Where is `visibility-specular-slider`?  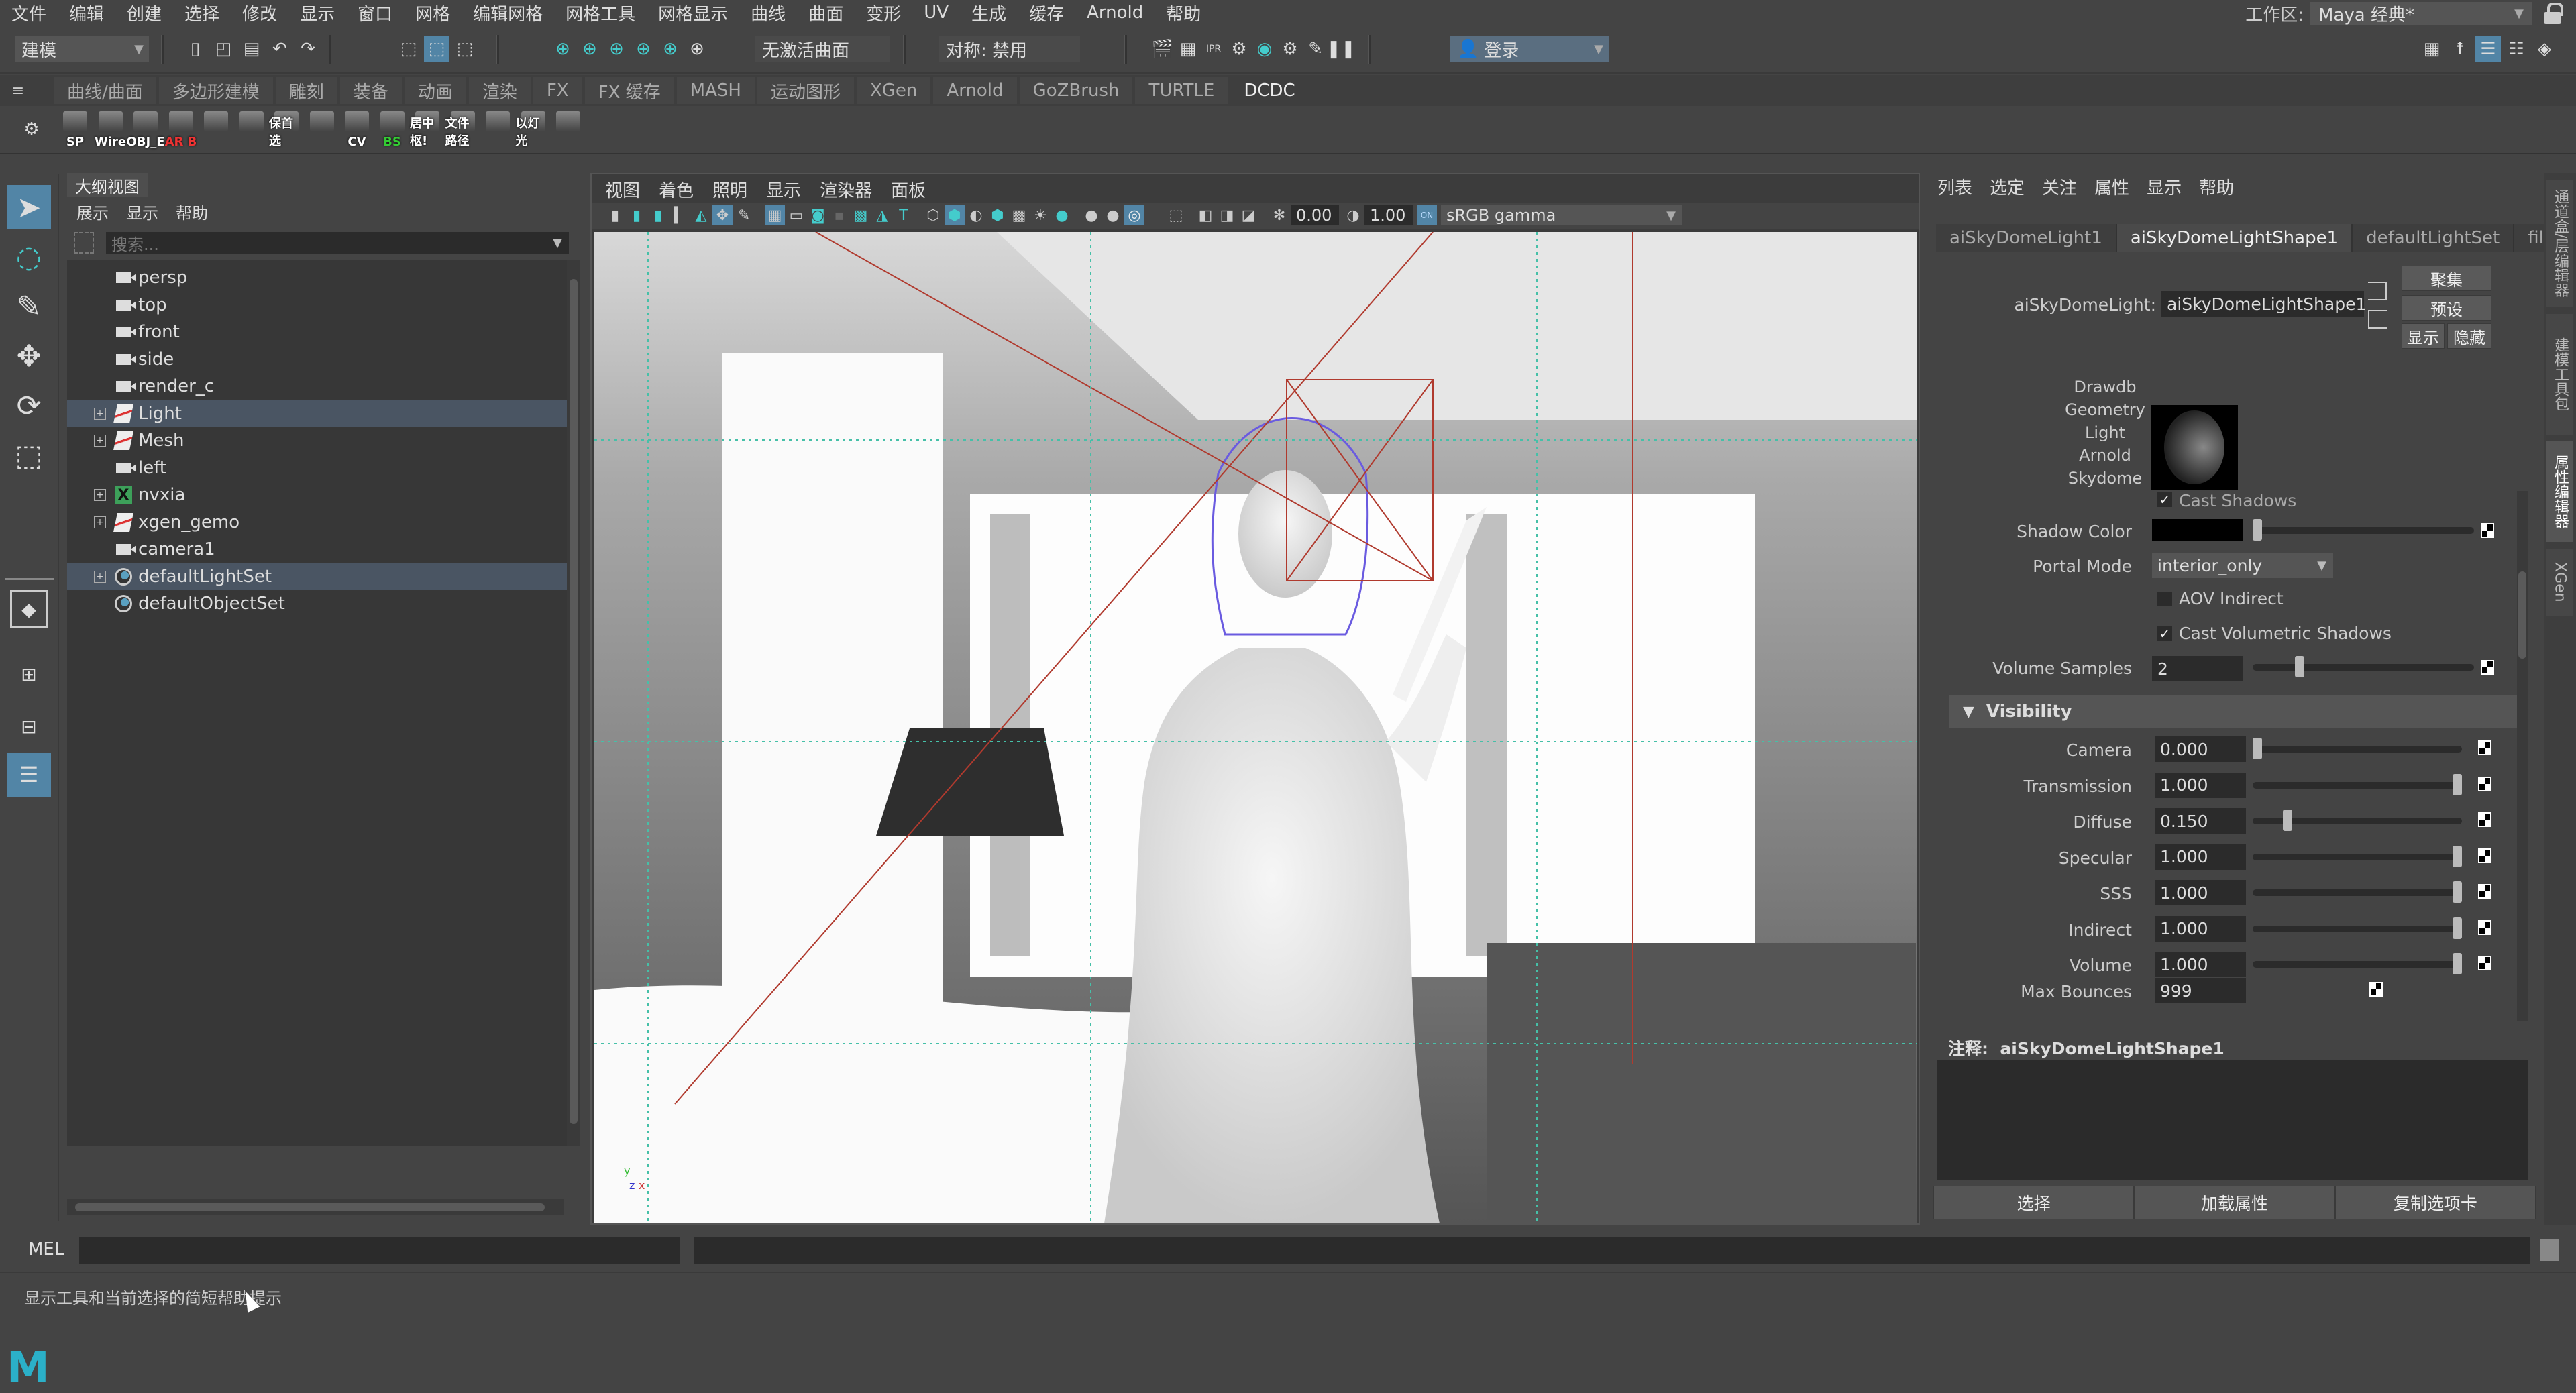
visibility-specular-slider is located at coordinates (2357, 856).